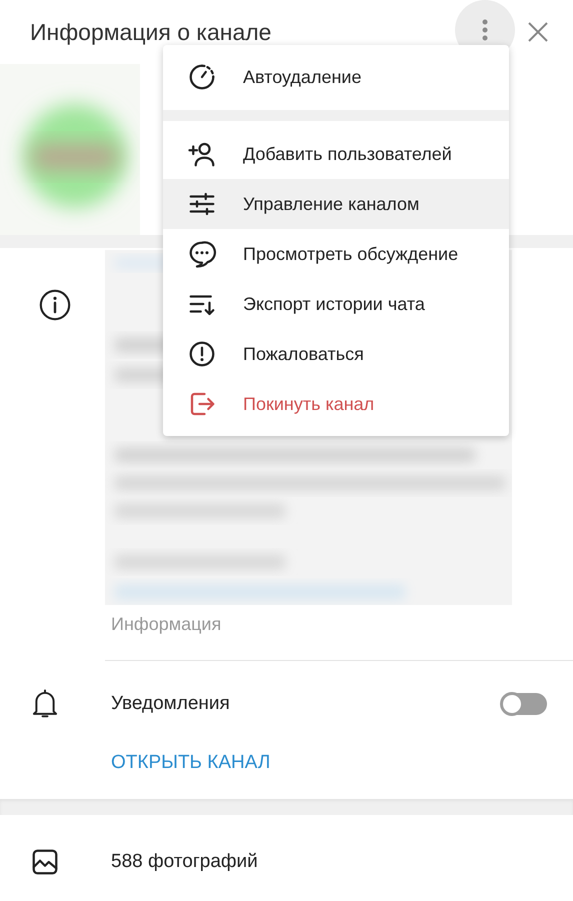 The image size is (573, 901). What do you see at coordinates (485, 30) in the screenshot?
I see `more-vertical-icon` at bounding box center [485, 30].